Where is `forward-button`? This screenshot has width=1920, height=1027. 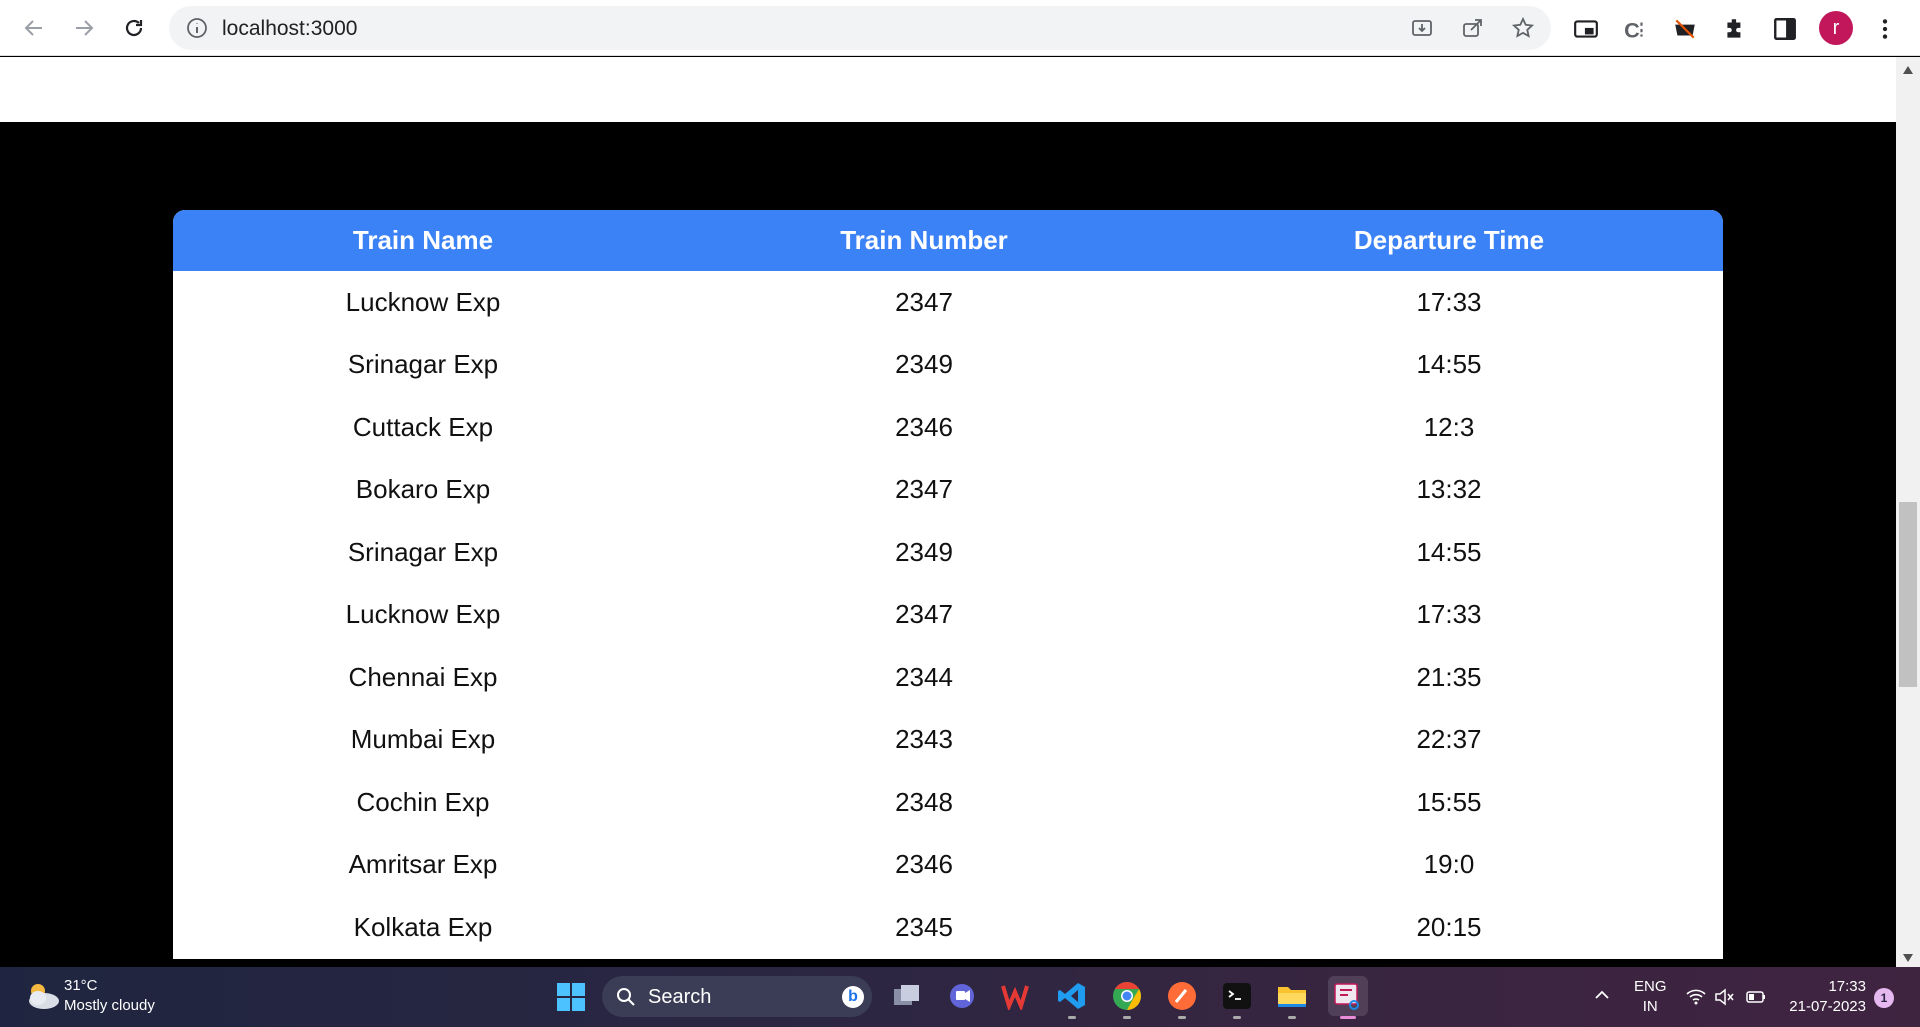 forward-button is located at coordinates (84, 28).